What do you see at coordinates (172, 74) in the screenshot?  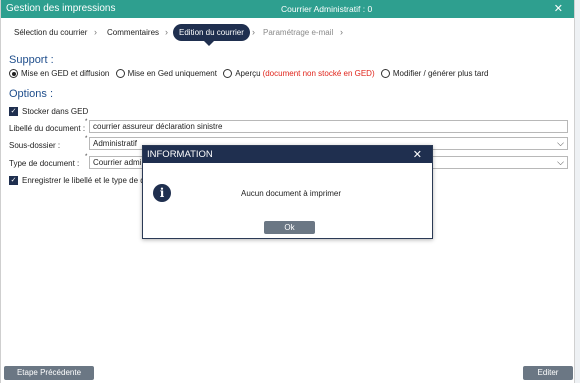 I see `radio-label: Mise en Ged uniquement` at bounding box center [172, 74].